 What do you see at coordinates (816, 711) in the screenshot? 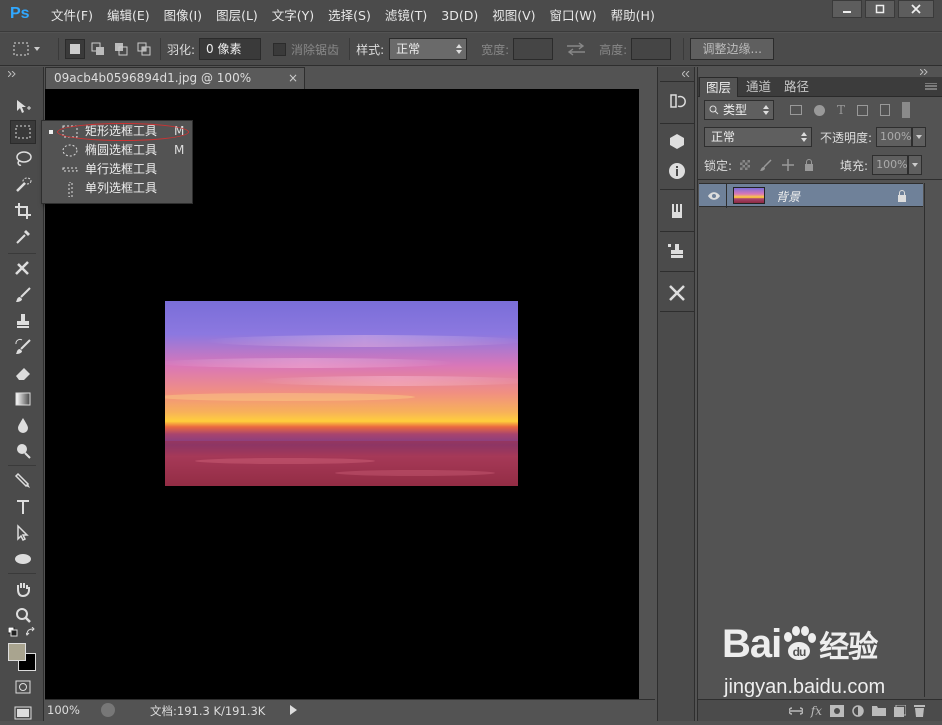
I see `fx-icon: fx` at bounding box center [816, 711].